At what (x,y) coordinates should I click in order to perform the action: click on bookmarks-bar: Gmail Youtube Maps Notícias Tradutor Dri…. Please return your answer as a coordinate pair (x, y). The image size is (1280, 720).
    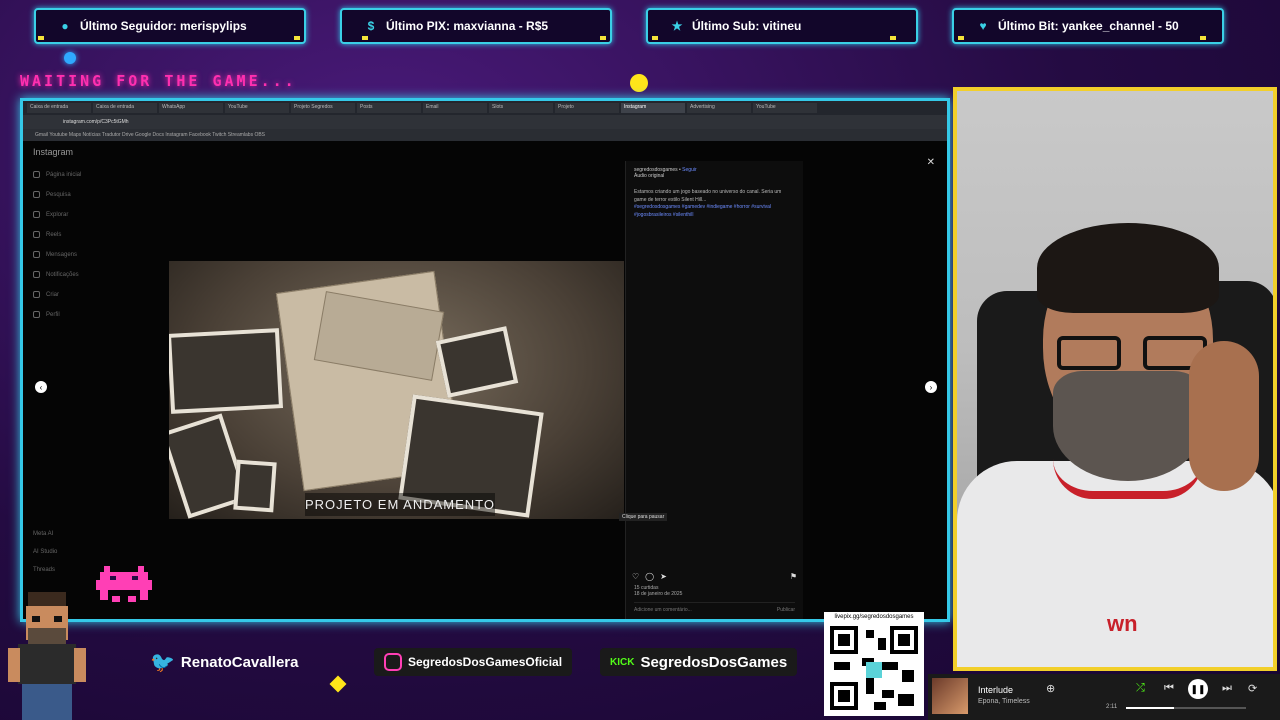
    Looking at the image, I should click on (485, 135).